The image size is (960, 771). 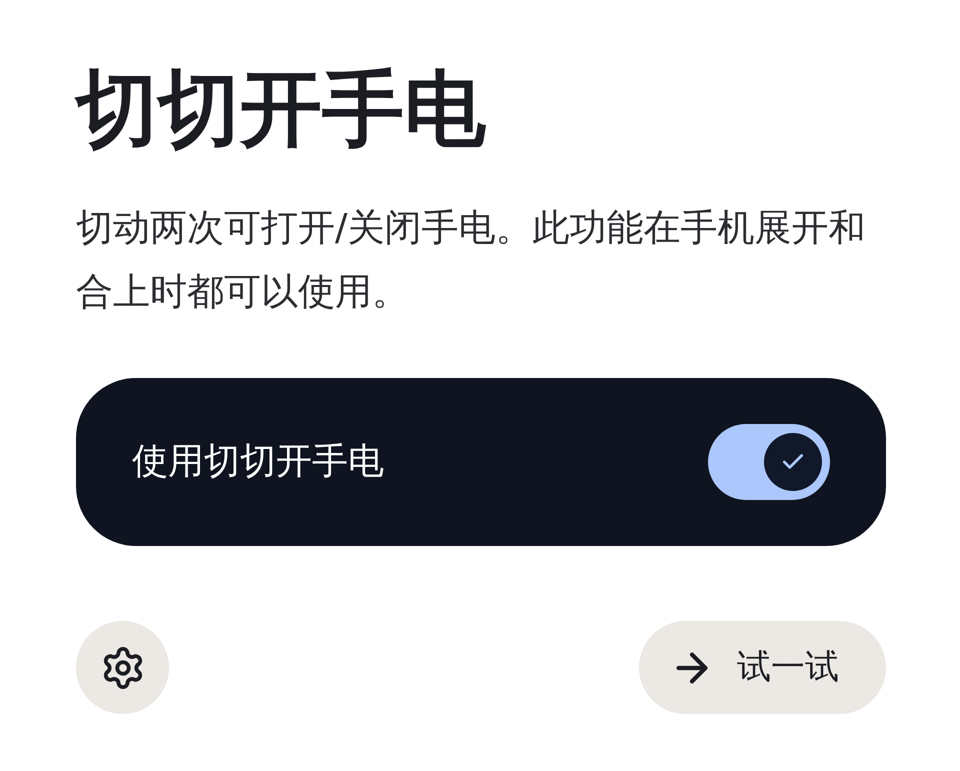 What do you see at coordinates (471, 260) in the screenshot?
I see `description-text: 切动两次可打开/关闭手电。此功能在手机展开和合上时都可以使用。` at bounding box center [471, 260].